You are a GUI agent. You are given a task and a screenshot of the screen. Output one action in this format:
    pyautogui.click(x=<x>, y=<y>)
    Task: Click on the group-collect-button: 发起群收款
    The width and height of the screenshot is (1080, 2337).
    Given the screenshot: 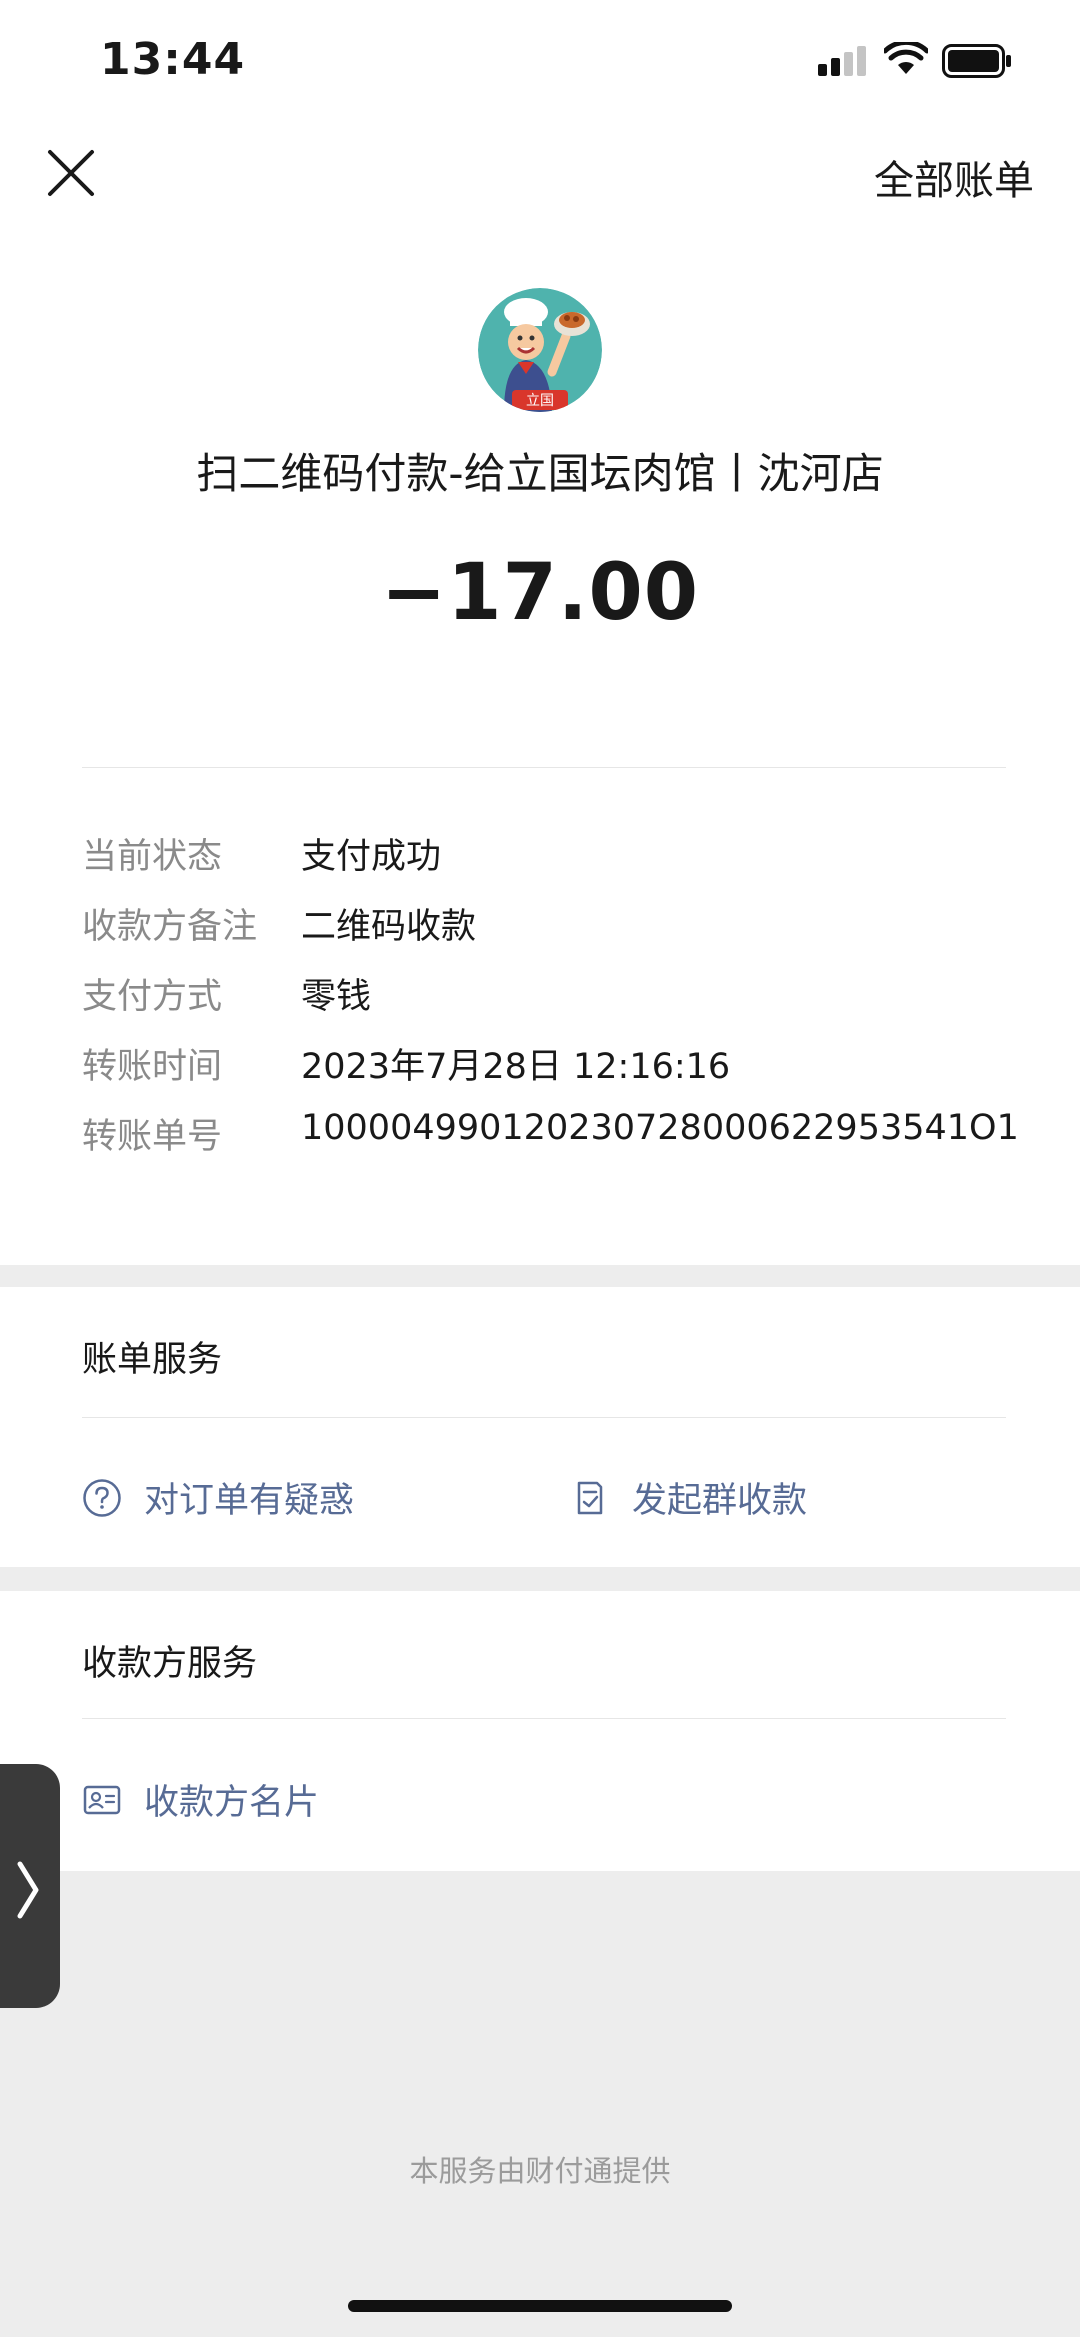 What is the action you would take?
    pyautogui.click(x=688, y=1497)
    